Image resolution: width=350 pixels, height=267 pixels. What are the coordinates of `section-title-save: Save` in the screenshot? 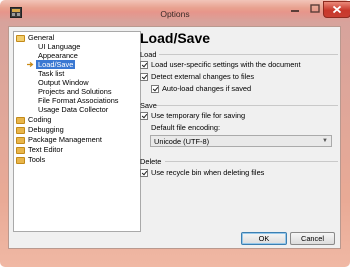 It's located at (148, 105).